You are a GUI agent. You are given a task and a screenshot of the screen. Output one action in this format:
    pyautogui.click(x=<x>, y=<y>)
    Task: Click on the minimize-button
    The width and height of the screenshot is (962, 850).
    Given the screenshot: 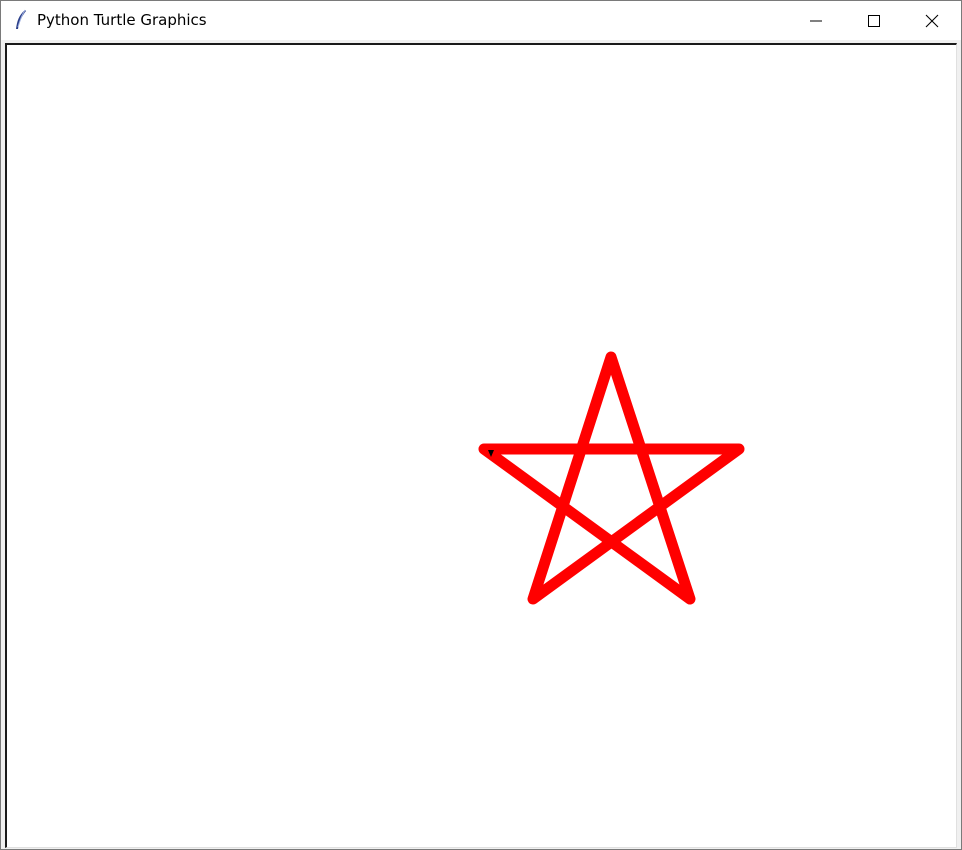 What is the action you would take?
    pyautogui.click(x=816, y=20)
    